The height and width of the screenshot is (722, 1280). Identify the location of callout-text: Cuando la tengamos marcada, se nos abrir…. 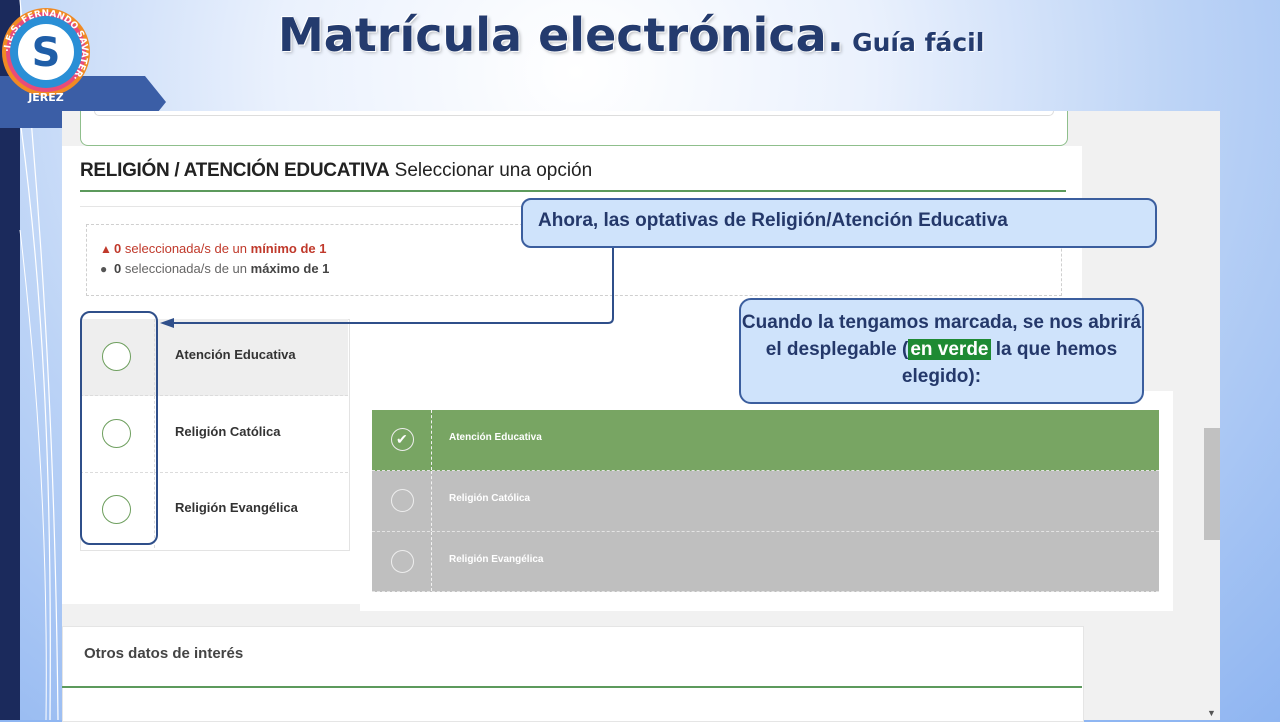
(941, 349).